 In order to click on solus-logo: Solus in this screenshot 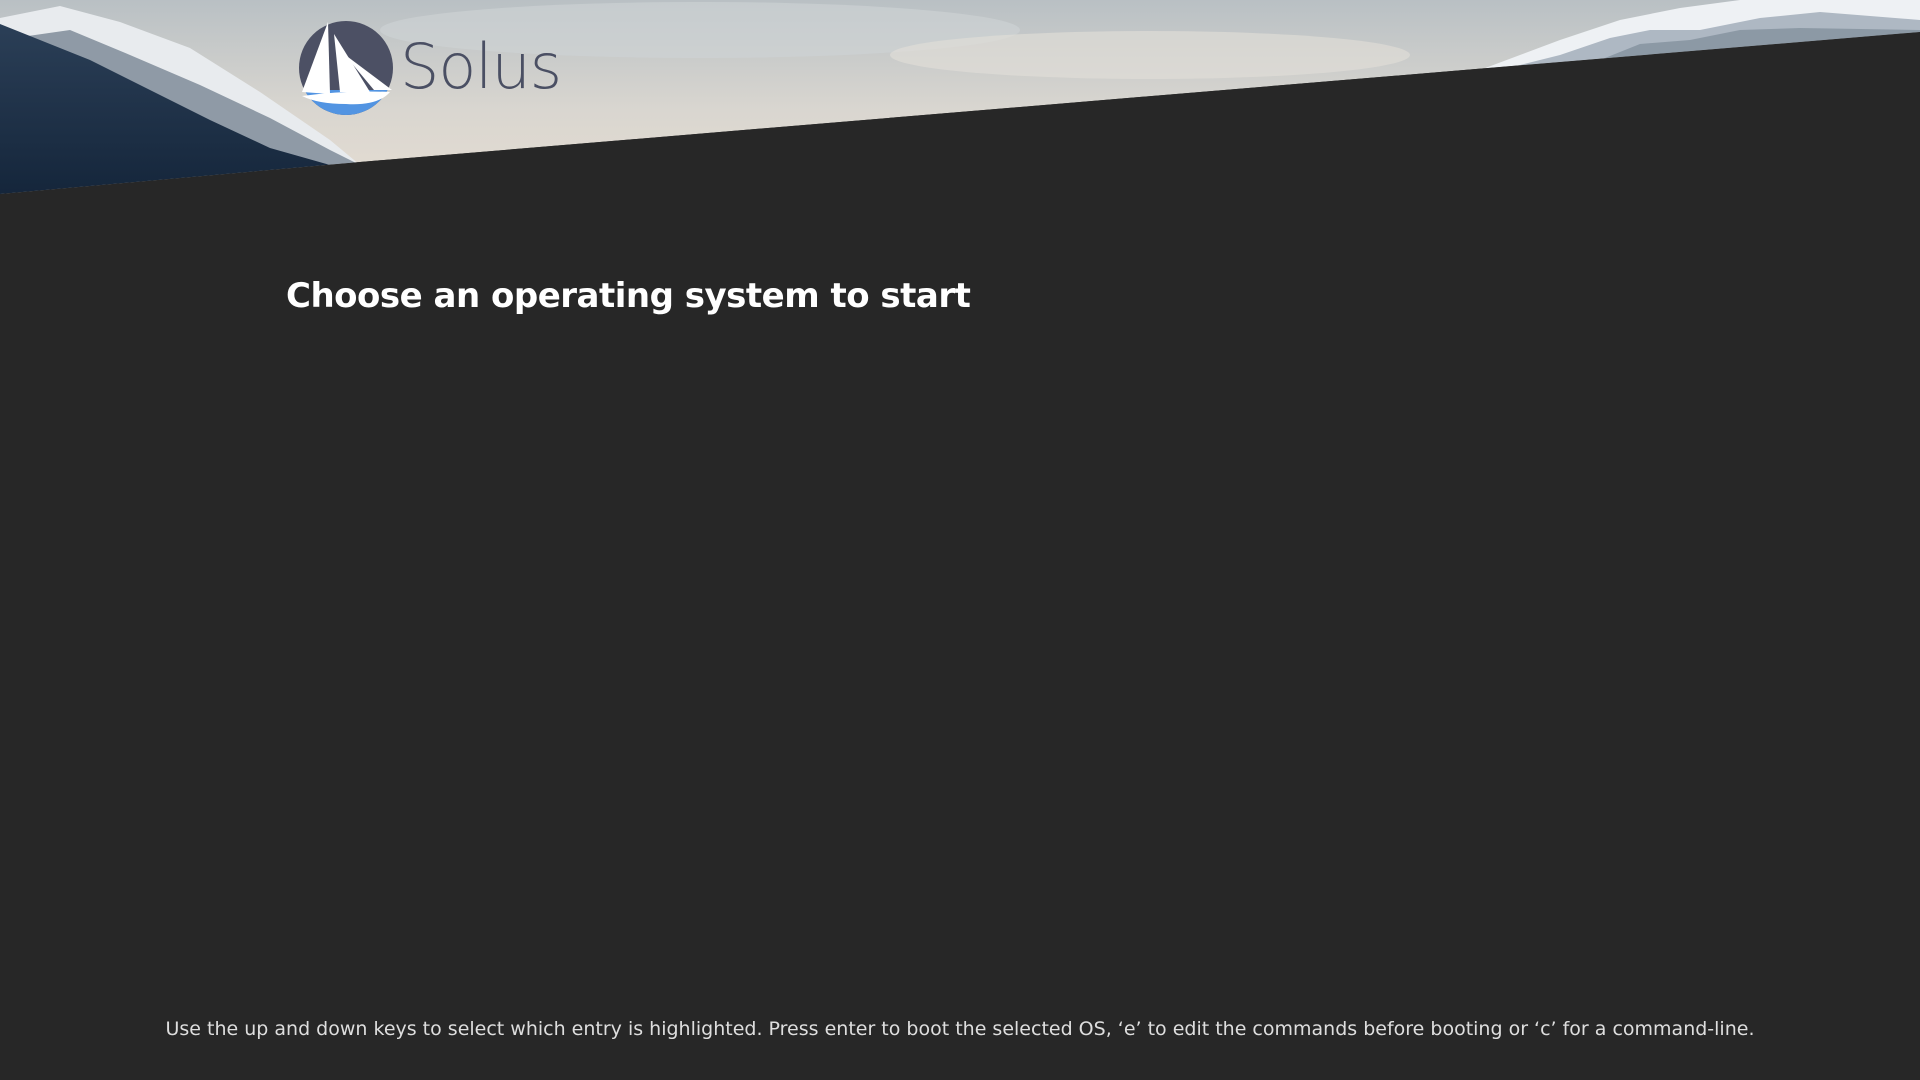, I will do `click(430, 68)`.